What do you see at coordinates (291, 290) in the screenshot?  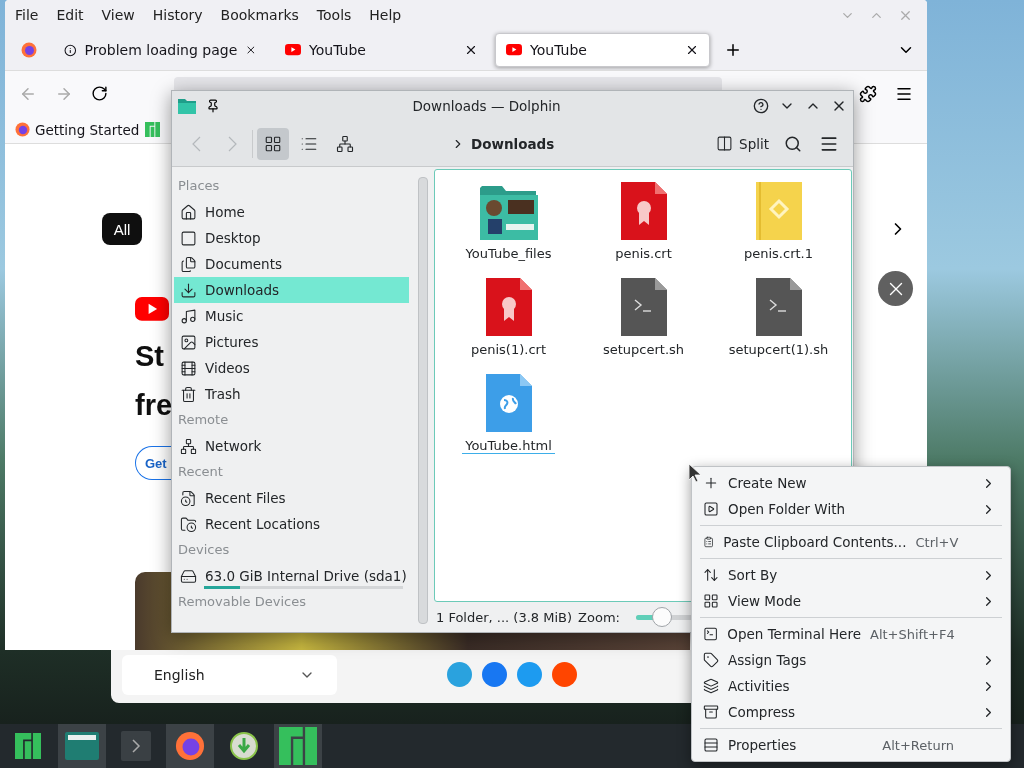 I see `sidebar-item: Downloads` at bounding box center [291, 290].